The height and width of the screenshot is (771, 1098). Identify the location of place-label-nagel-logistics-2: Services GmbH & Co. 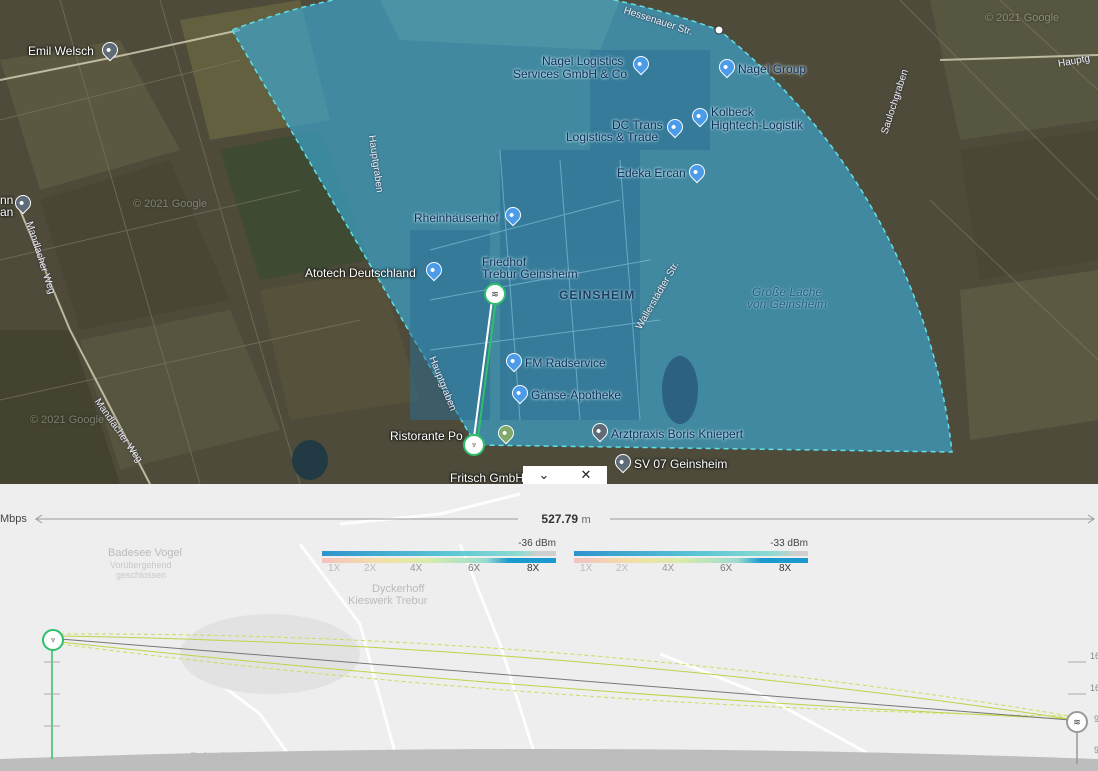
(570, 74).